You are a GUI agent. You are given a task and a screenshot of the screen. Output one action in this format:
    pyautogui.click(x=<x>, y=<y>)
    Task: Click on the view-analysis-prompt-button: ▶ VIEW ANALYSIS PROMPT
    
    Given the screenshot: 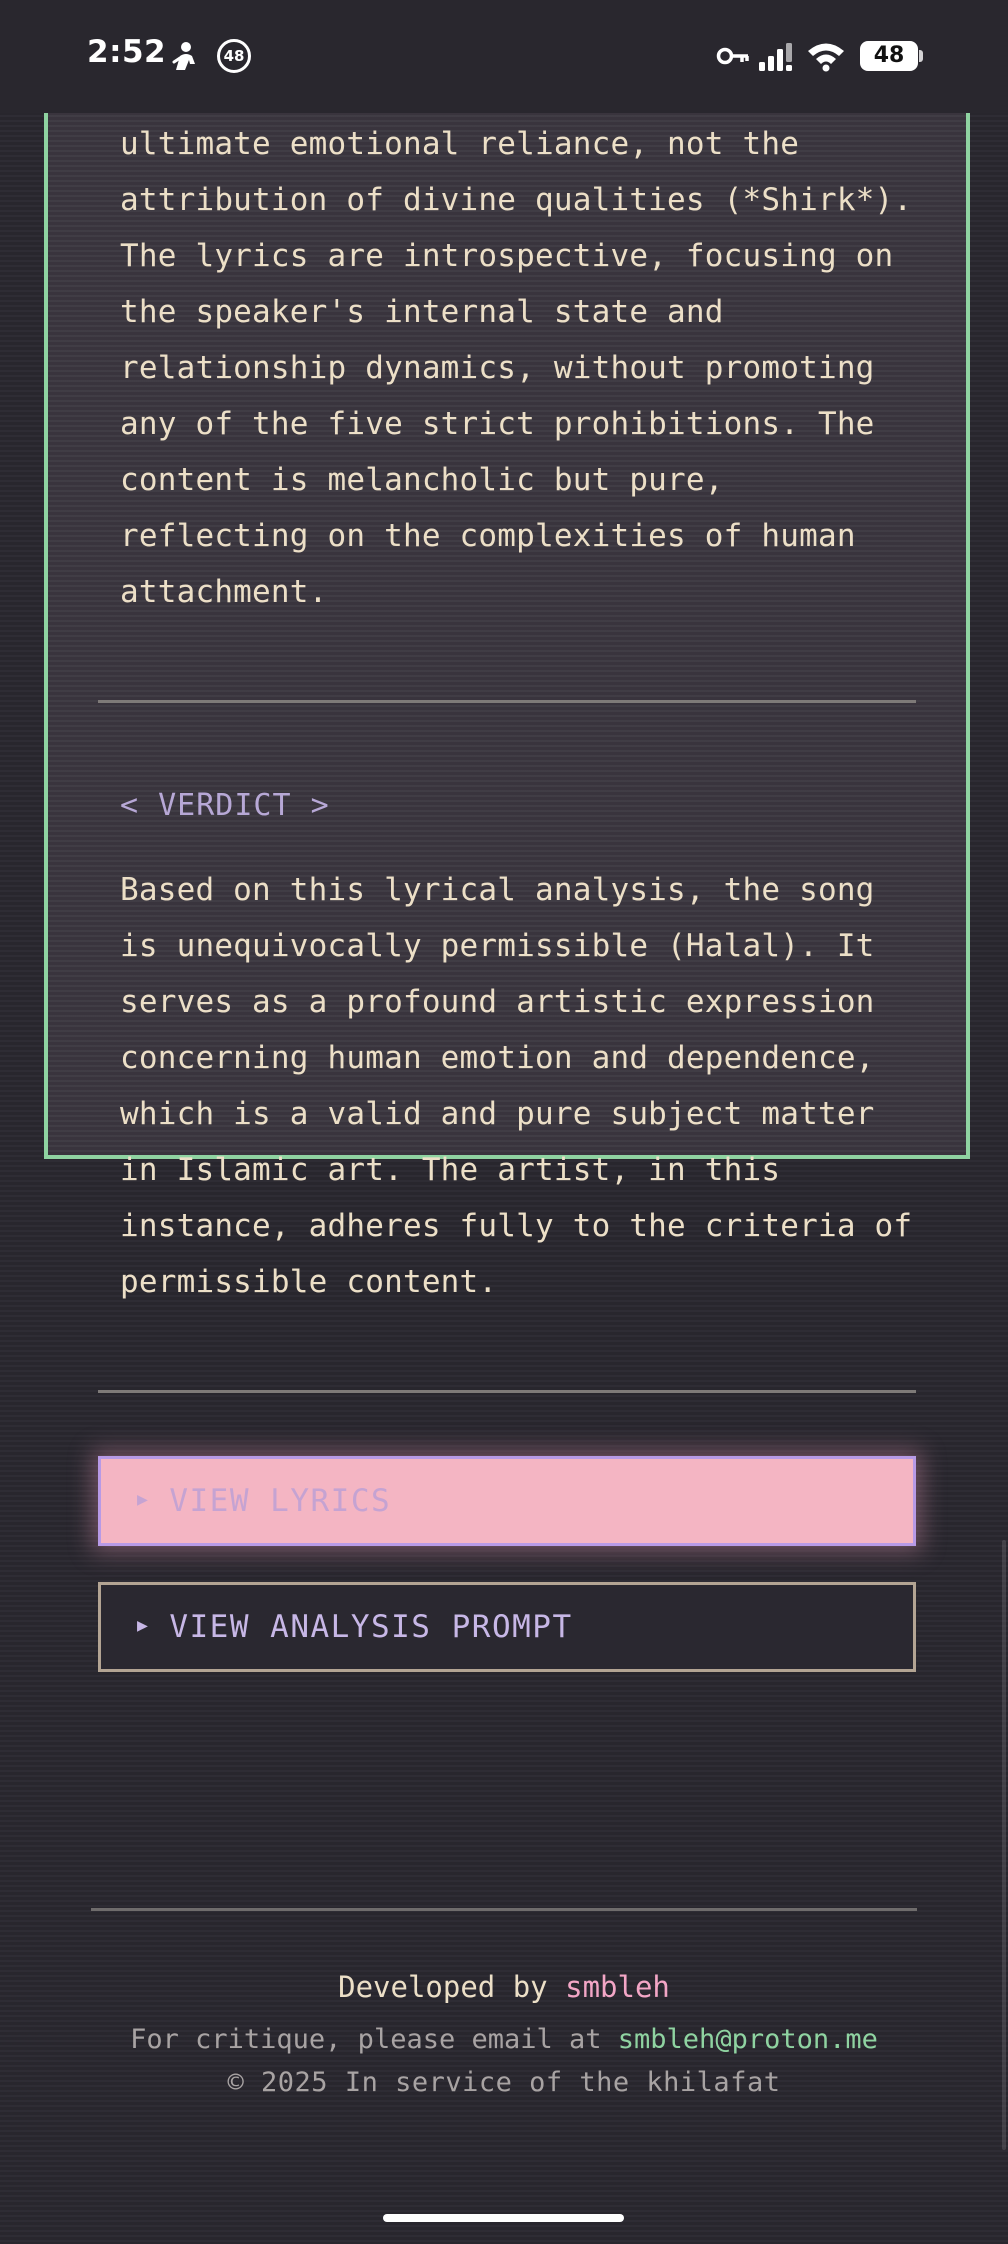 What is the action you would take?
    pyautogui.click(x=507, y=1627)
    